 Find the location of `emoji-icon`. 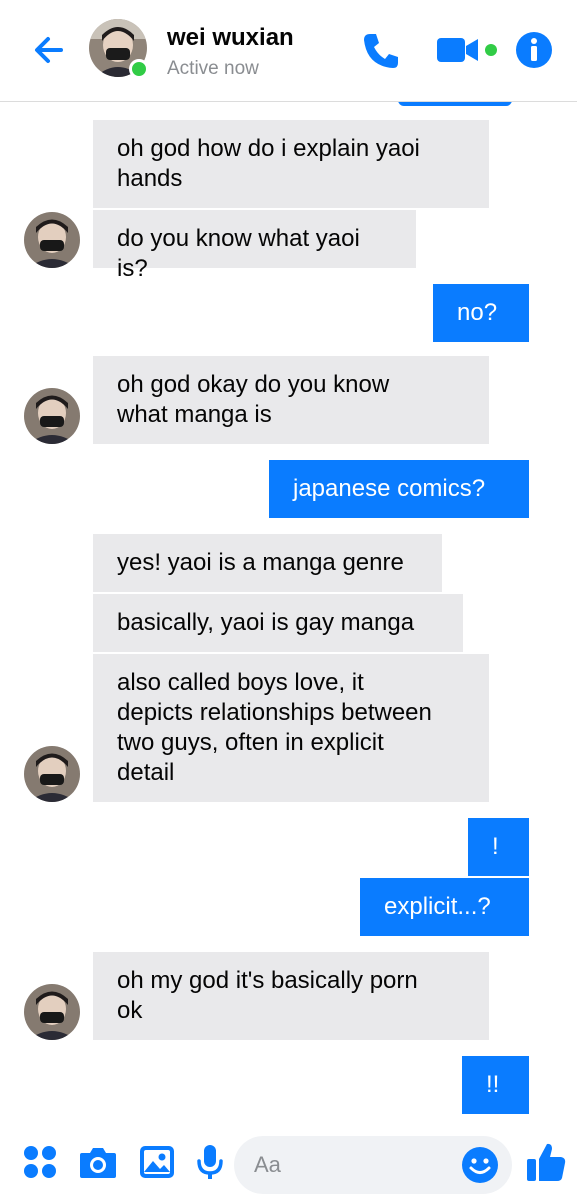

emoji-icon is located at coordinates (480, 1165).